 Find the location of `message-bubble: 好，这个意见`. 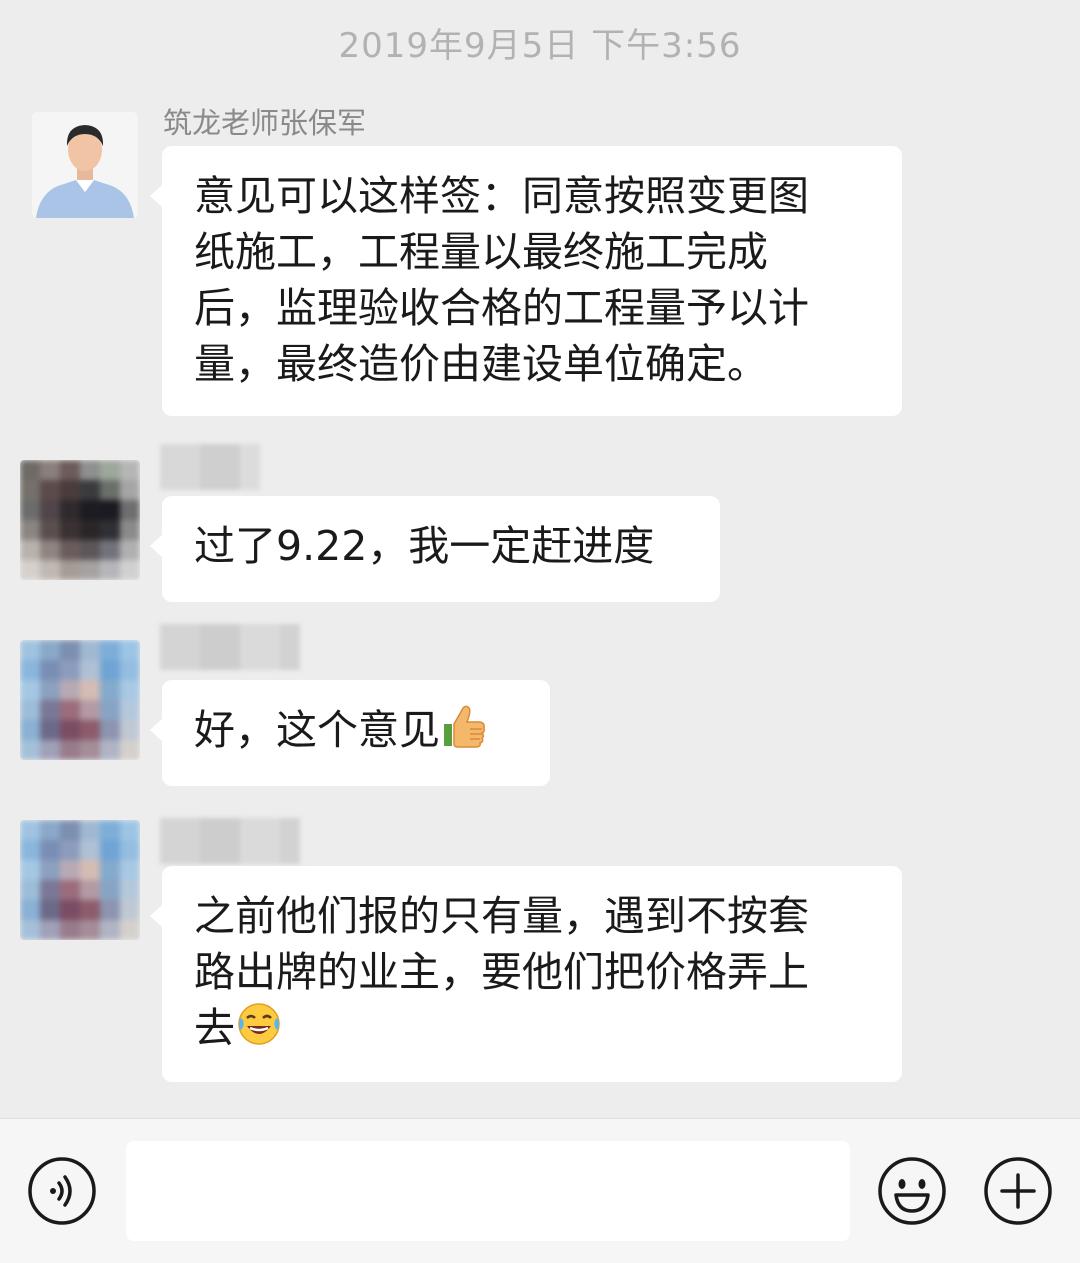

message-bubble: 好，这个意见 is located at coordinates (350, 733).